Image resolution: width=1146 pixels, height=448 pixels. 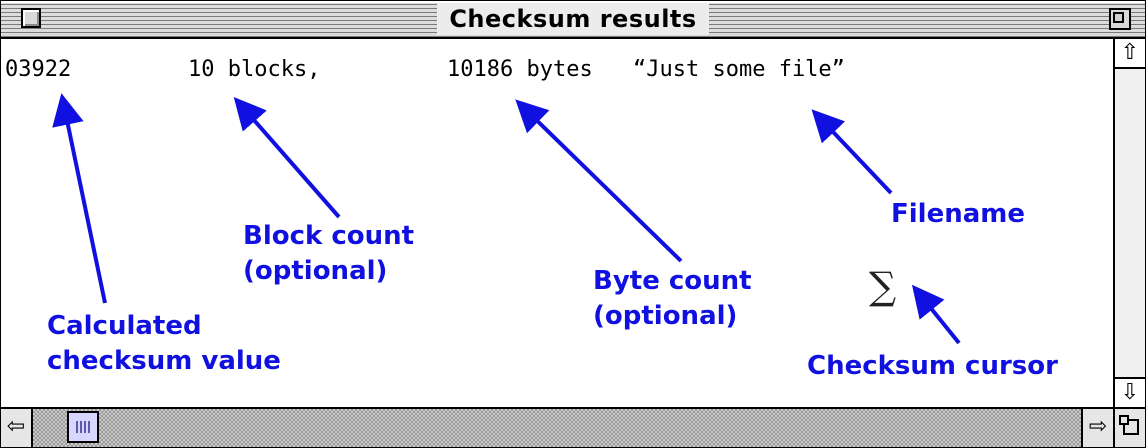 I want to click on vertical-scrollbar: ⇧ ⇩, so click(x=1129, y=223).